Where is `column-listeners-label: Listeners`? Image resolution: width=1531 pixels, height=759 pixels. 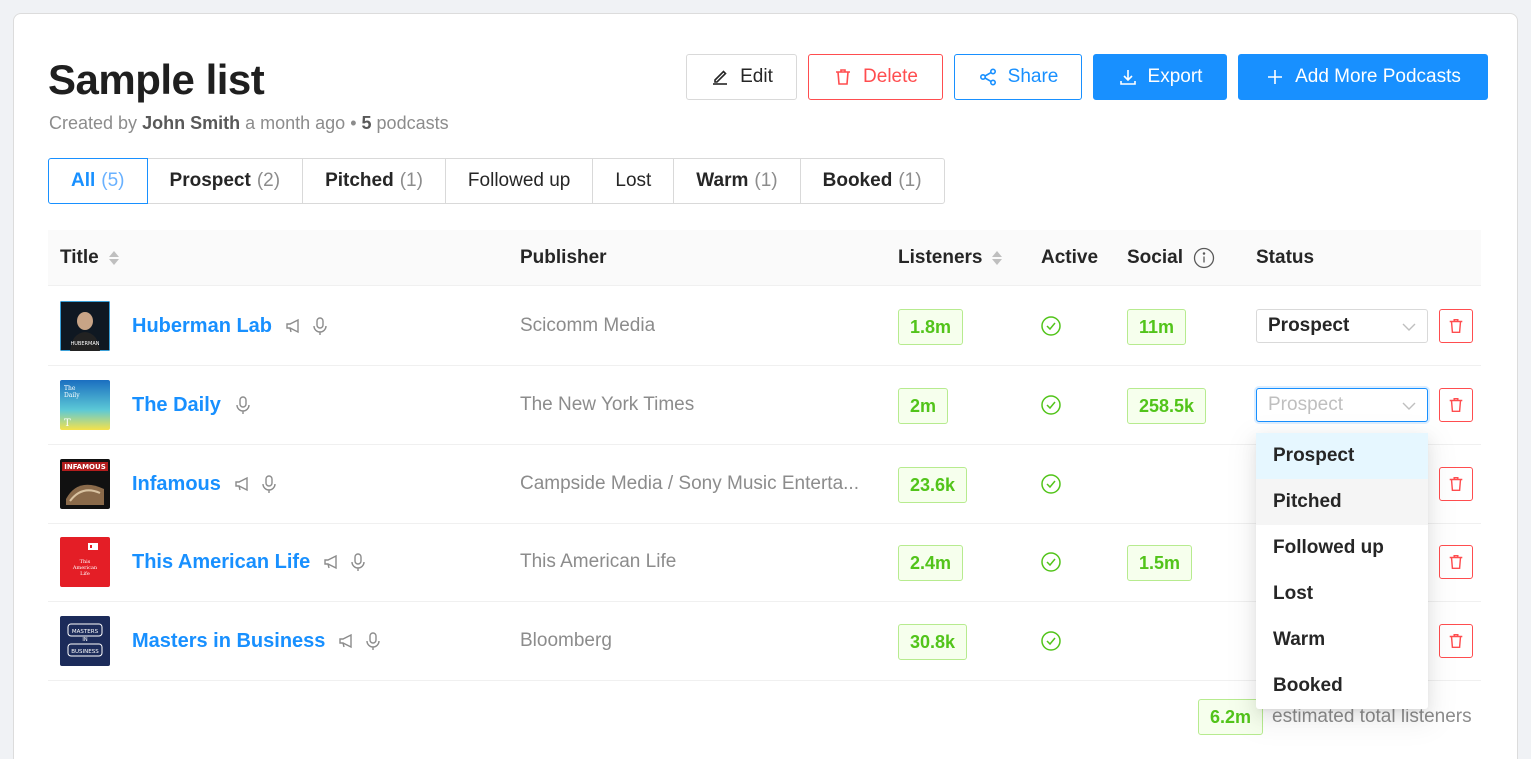
column-listeners-label: Listeners is located at coordinates (940, 257).